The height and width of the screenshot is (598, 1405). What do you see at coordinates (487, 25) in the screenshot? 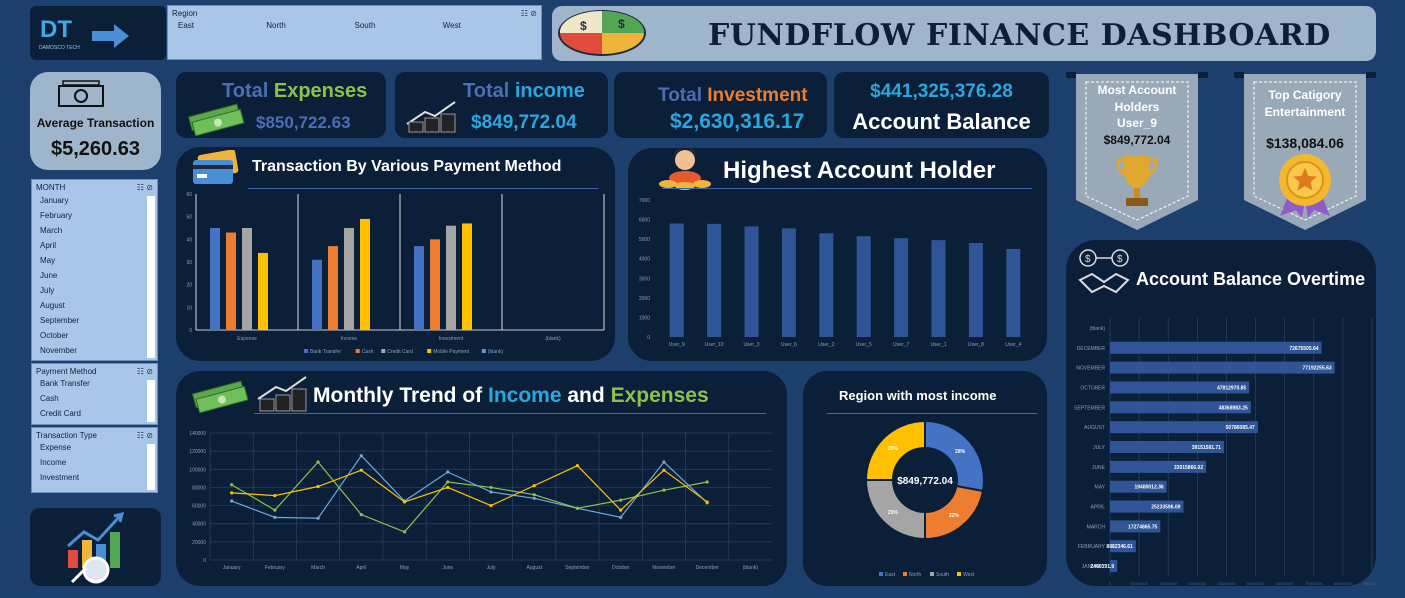
I see `region-option-west: West` at bounding box center [487, 25].